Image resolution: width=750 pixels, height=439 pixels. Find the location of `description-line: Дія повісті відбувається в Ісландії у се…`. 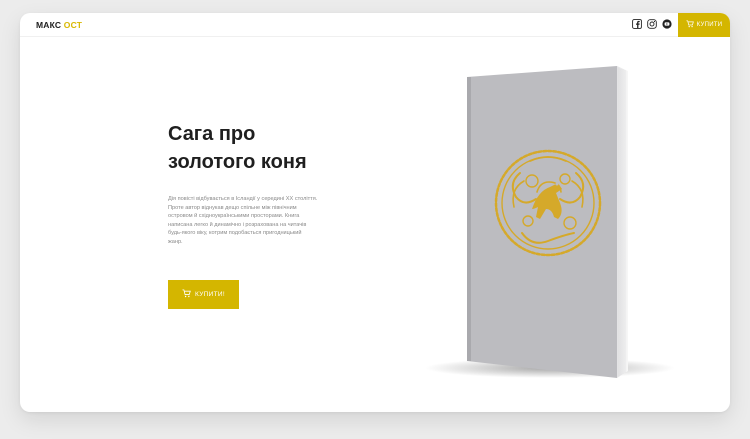

description-line: Дія повісті відбувається в Ісландії у се… is located at coordinates (243, 199).